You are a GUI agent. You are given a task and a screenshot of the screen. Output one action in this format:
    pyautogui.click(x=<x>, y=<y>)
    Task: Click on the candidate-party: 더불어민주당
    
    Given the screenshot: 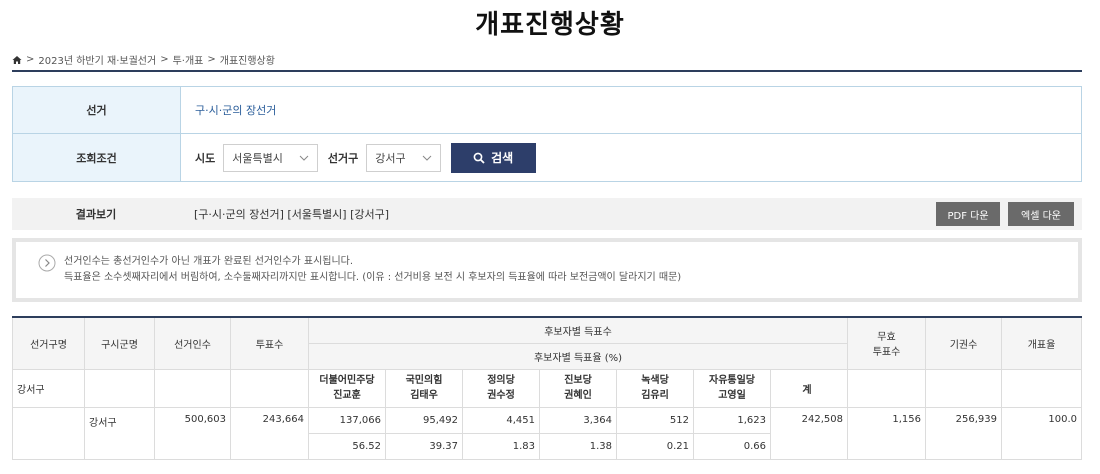 What is the action you would take?
    pyautogui.click(x=347, y=380)
    